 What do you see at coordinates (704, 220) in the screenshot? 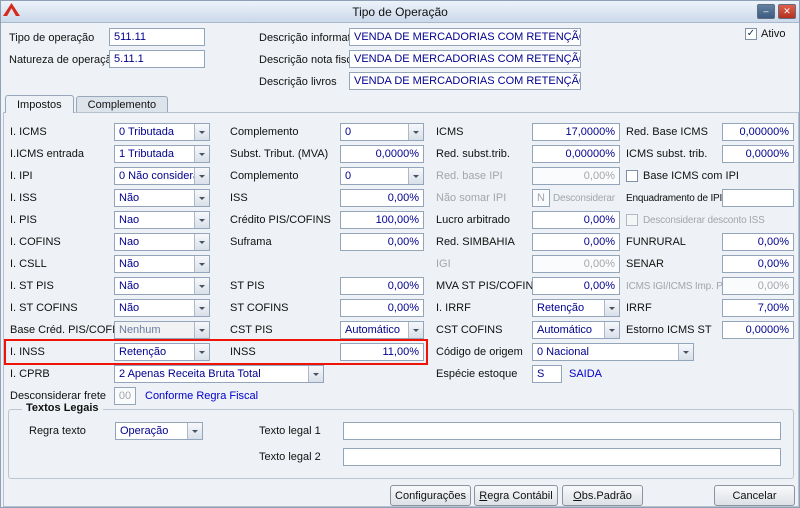
I see `desconsiderar-desconto-iss-label: Desconsiderar desconto ISS` at bounding box center [704, 220].